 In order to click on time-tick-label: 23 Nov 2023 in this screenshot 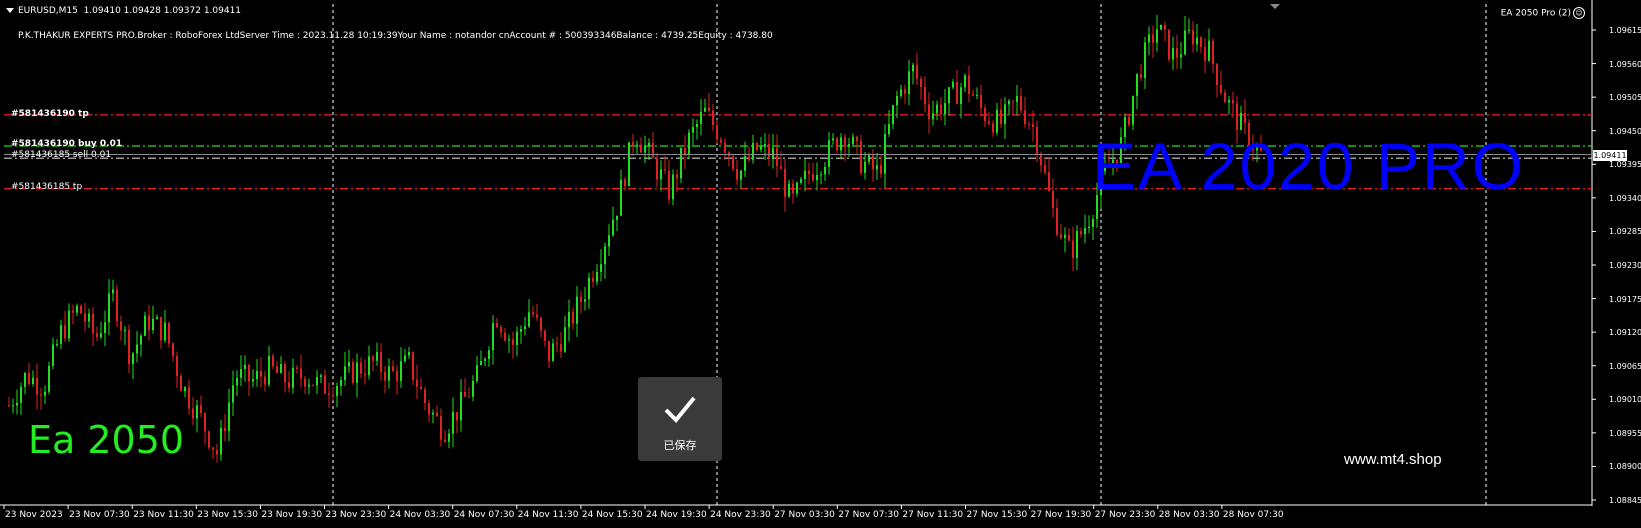, I will do `click(34, 515)`.